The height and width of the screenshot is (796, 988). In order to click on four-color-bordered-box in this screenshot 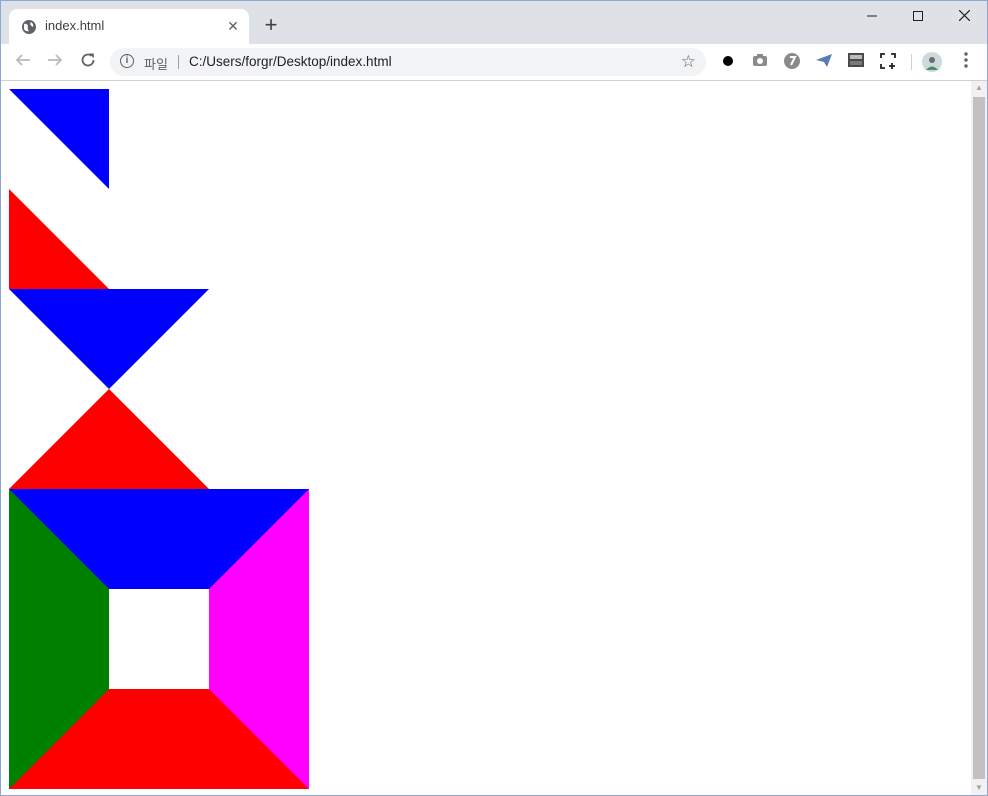, I will do `click(159, 639)`.